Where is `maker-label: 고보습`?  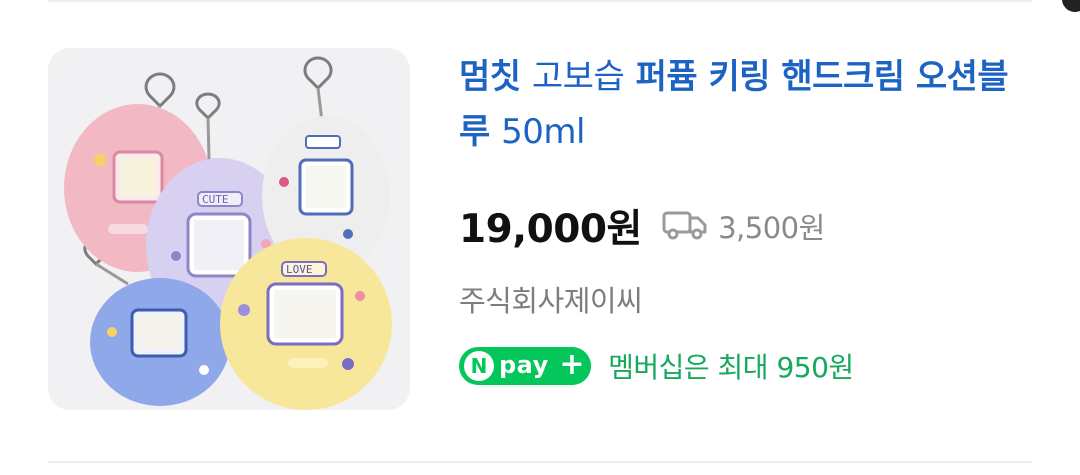
maker-label: 고보습 is located at coordinates (578, 77).